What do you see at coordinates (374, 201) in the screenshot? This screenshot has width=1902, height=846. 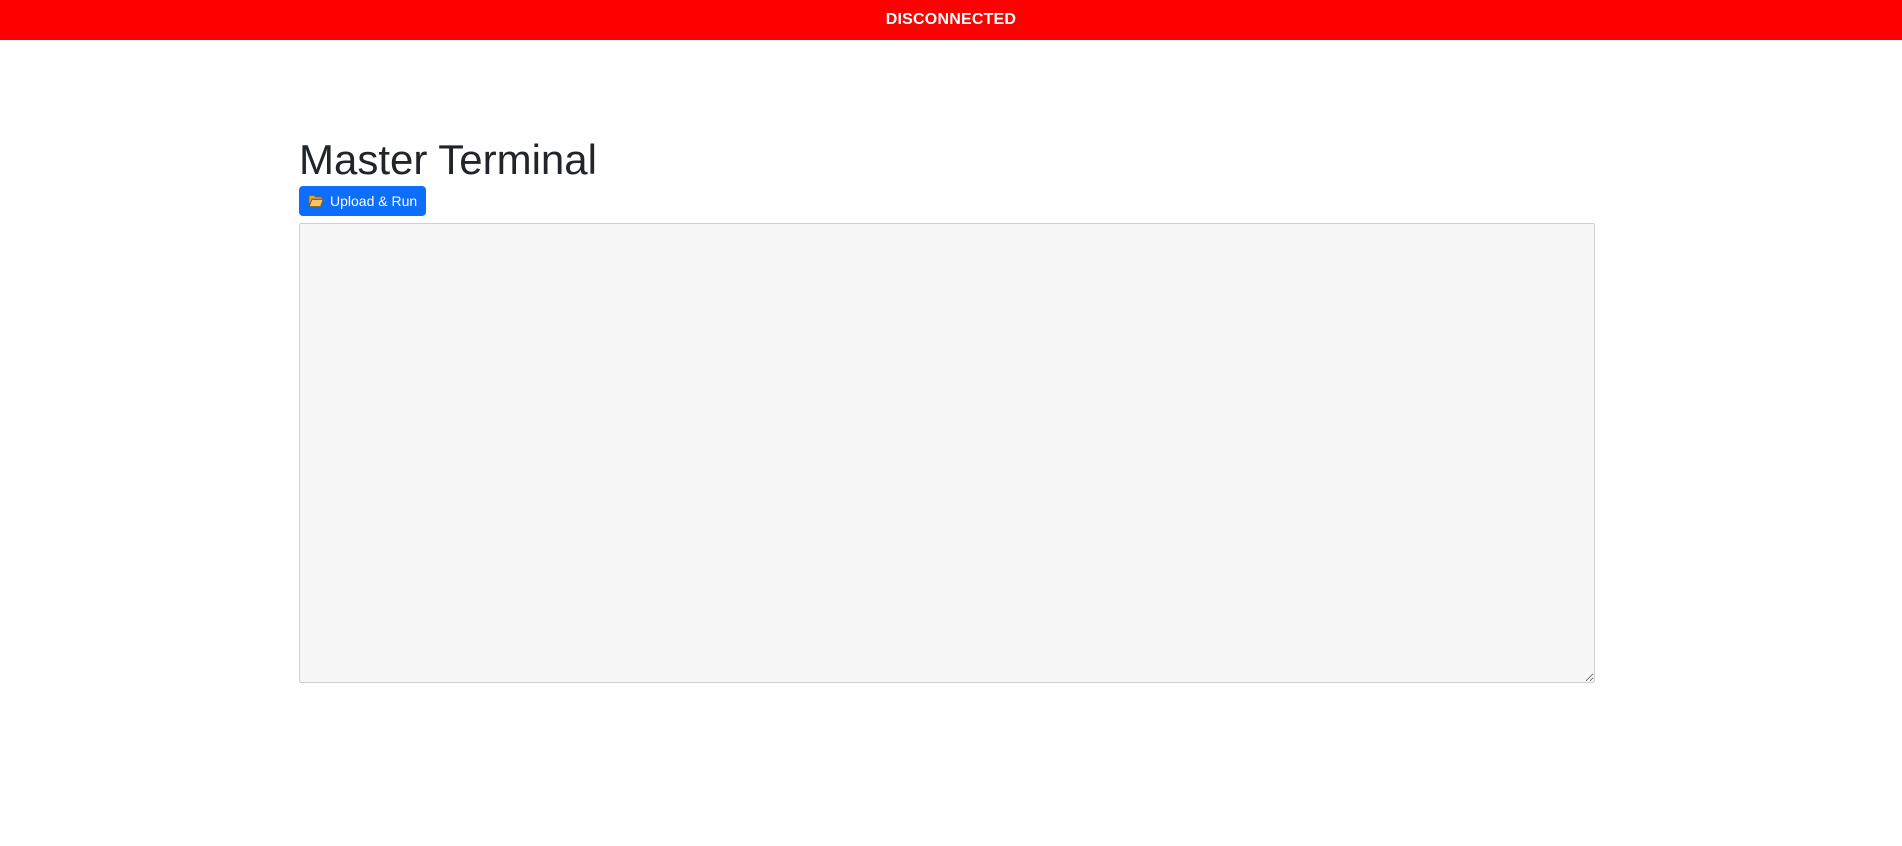 I see `upload-and-run-label: Upload & Run` at bounding box center [374, 201].